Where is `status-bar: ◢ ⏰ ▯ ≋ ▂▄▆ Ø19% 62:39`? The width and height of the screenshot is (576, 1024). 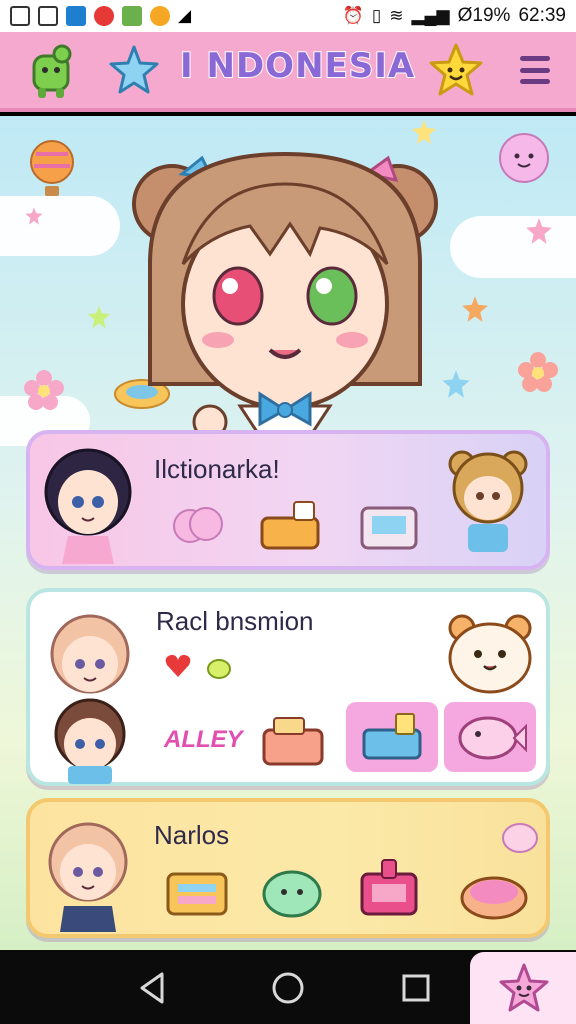
status-bar: ◢ ⏰ ▯ ≋ ▂▄▆ Ø19% 62:39 is located at coordinates (288, 16).